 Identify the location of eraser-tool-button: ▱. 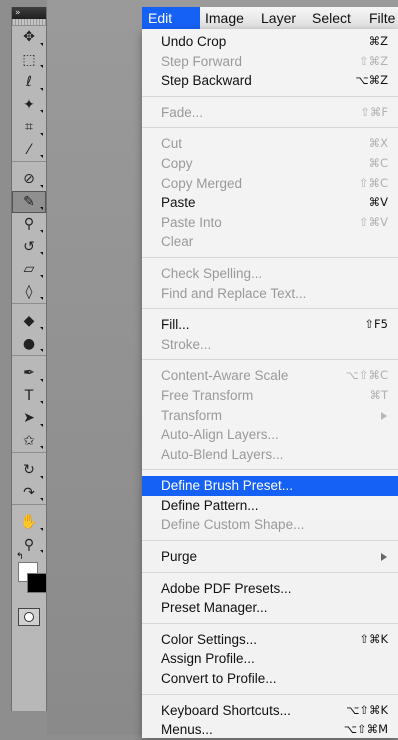
(29, 269).